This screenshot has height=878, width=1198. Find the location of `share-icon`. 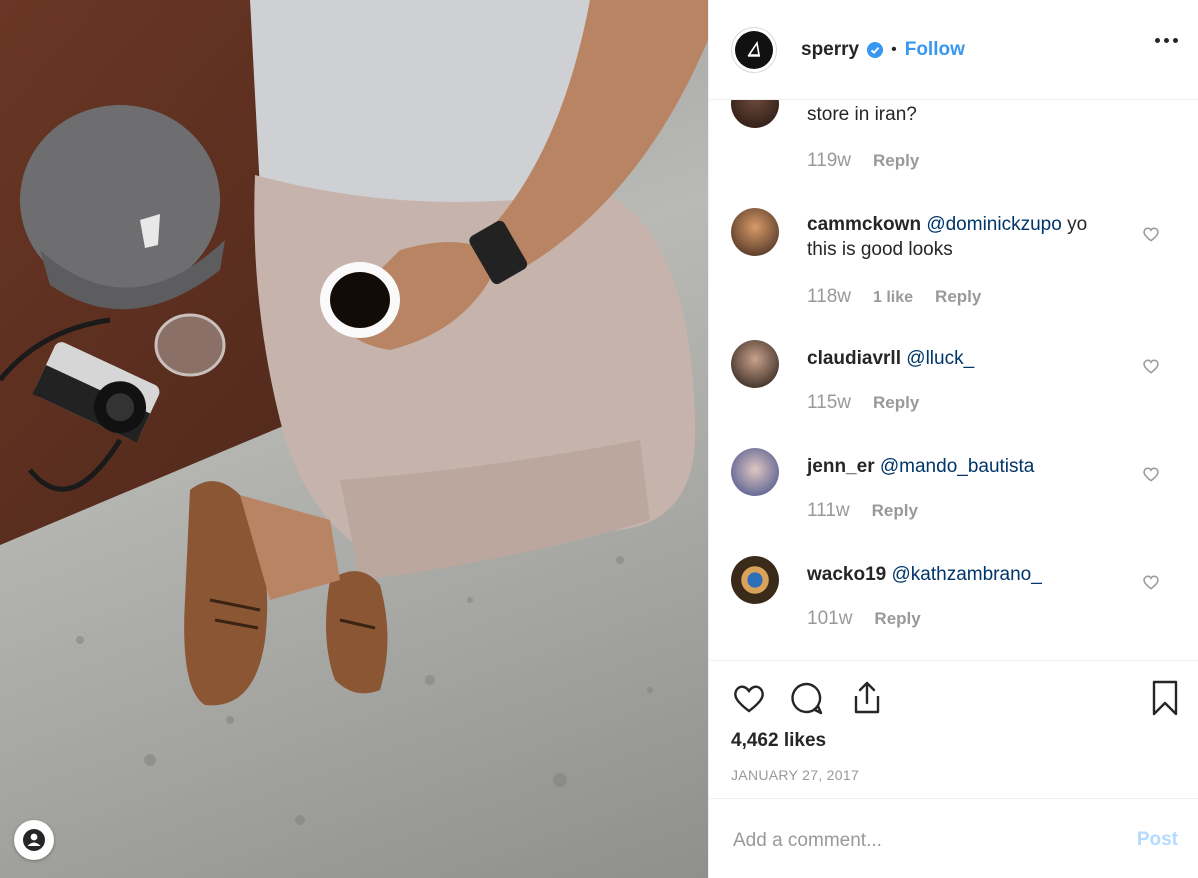

share-icon is located at coordinates (867, 698).